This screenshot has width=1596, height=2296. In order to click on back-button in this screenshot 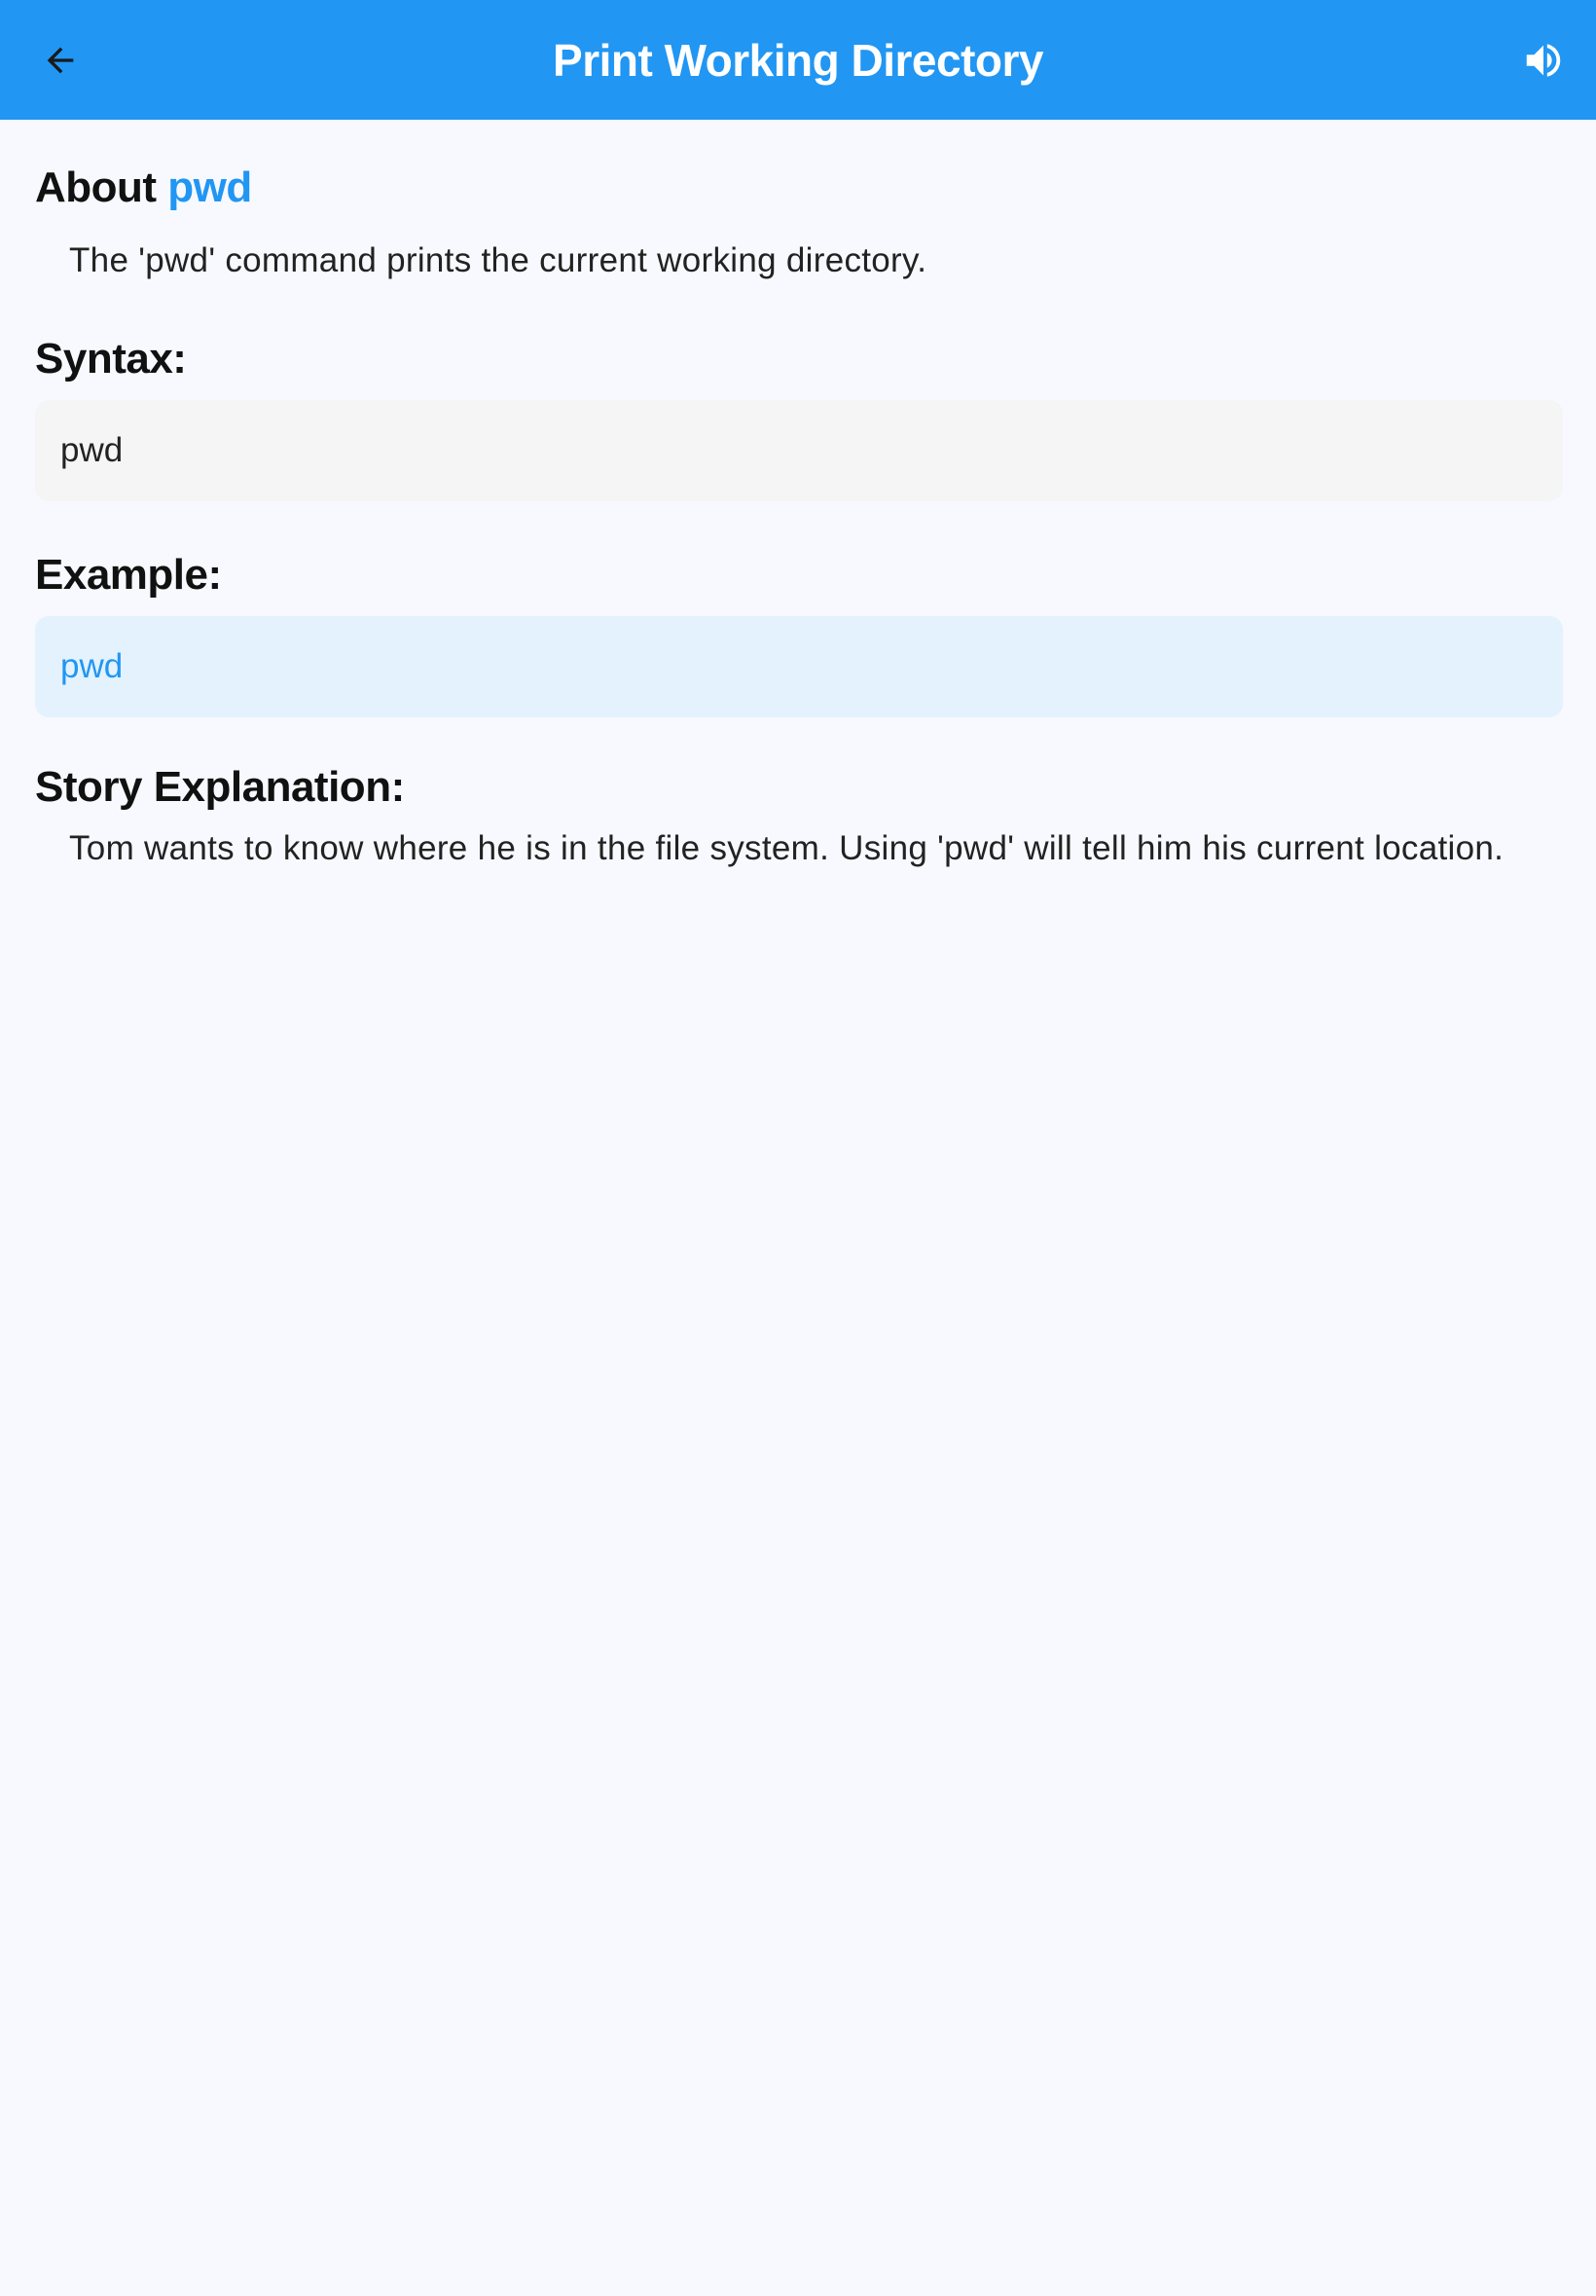, I will do `click(60, 60)`.